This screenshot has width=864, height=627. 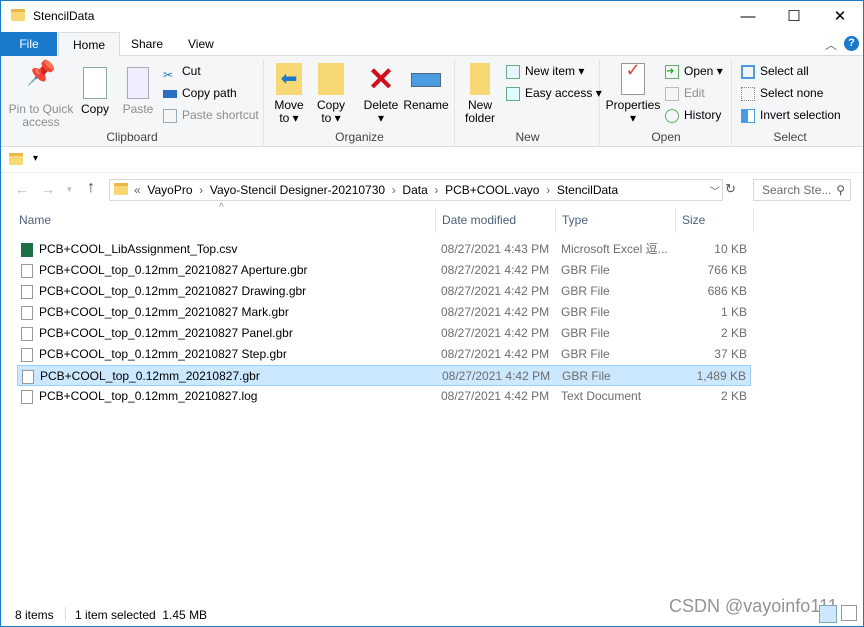 I want to click on file-date: 08/27/2021 4:43 PM, so click(x=495, y=249).